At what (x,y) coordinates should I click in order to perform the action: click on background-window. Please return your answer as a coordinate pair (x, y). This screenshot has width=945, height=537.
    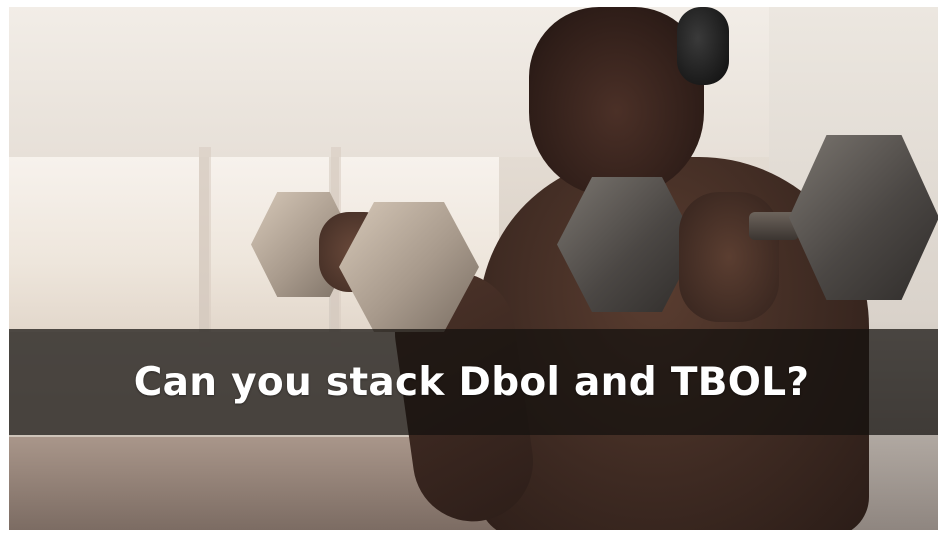
    Looking at the image, I should click on (104, 244).